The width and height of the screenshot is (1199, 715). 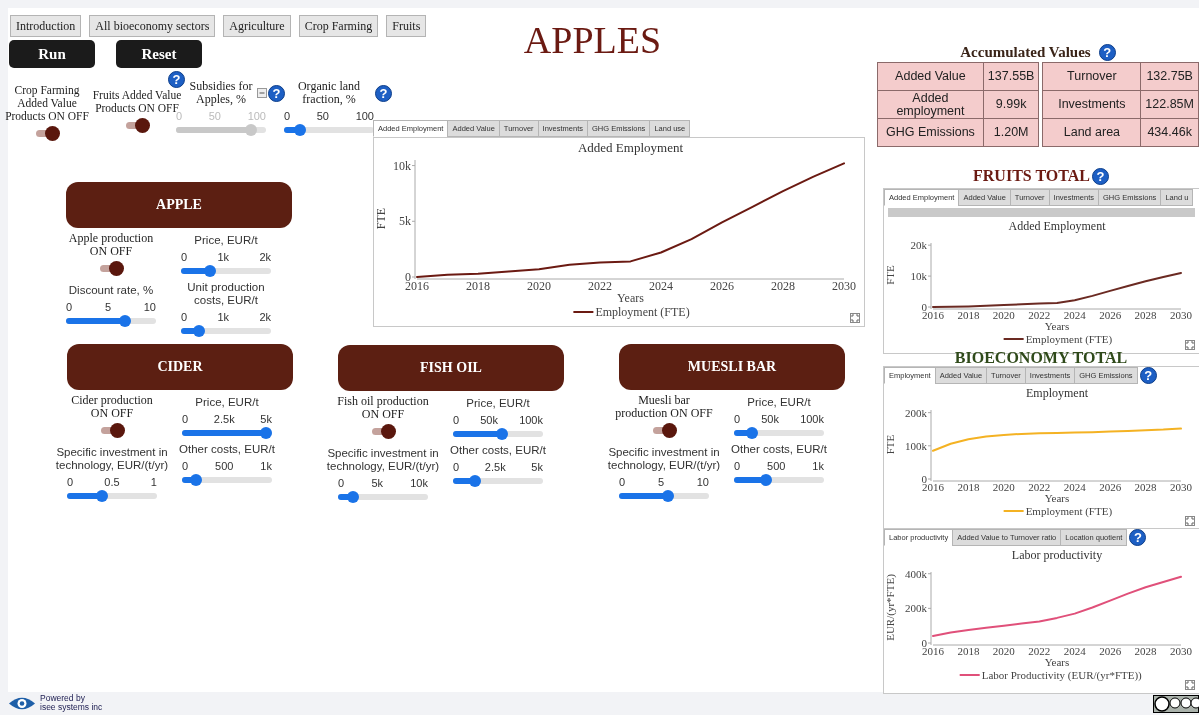 What do you see at coordinates (930, 76) in the screenshot?
I see `table-cell: Added Value` at bounding box center [930, 76].